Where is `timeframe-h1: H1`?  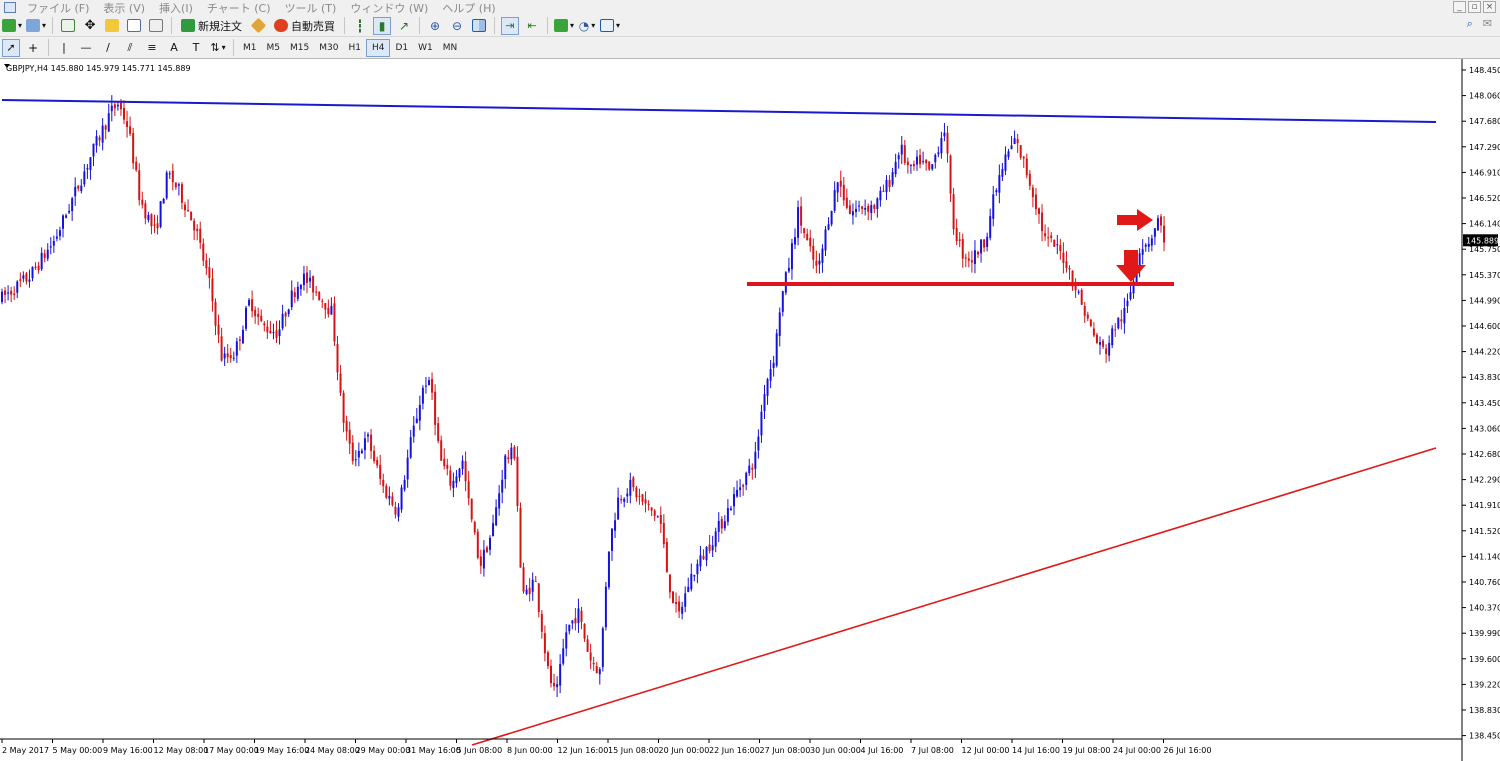
timeframe-h1: H1 is located at coordinates (354, 48).